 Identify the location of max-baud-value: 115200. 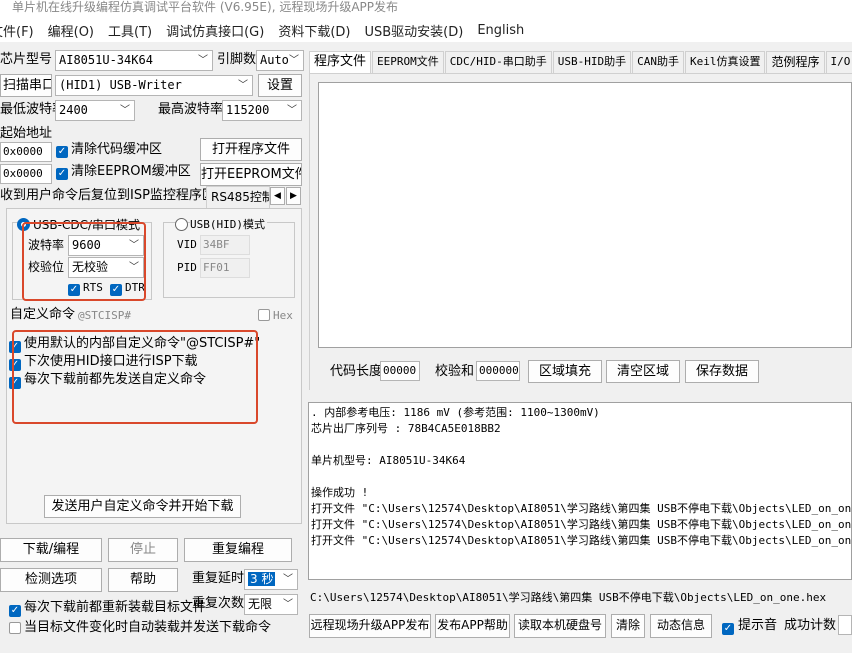
(248, 110).